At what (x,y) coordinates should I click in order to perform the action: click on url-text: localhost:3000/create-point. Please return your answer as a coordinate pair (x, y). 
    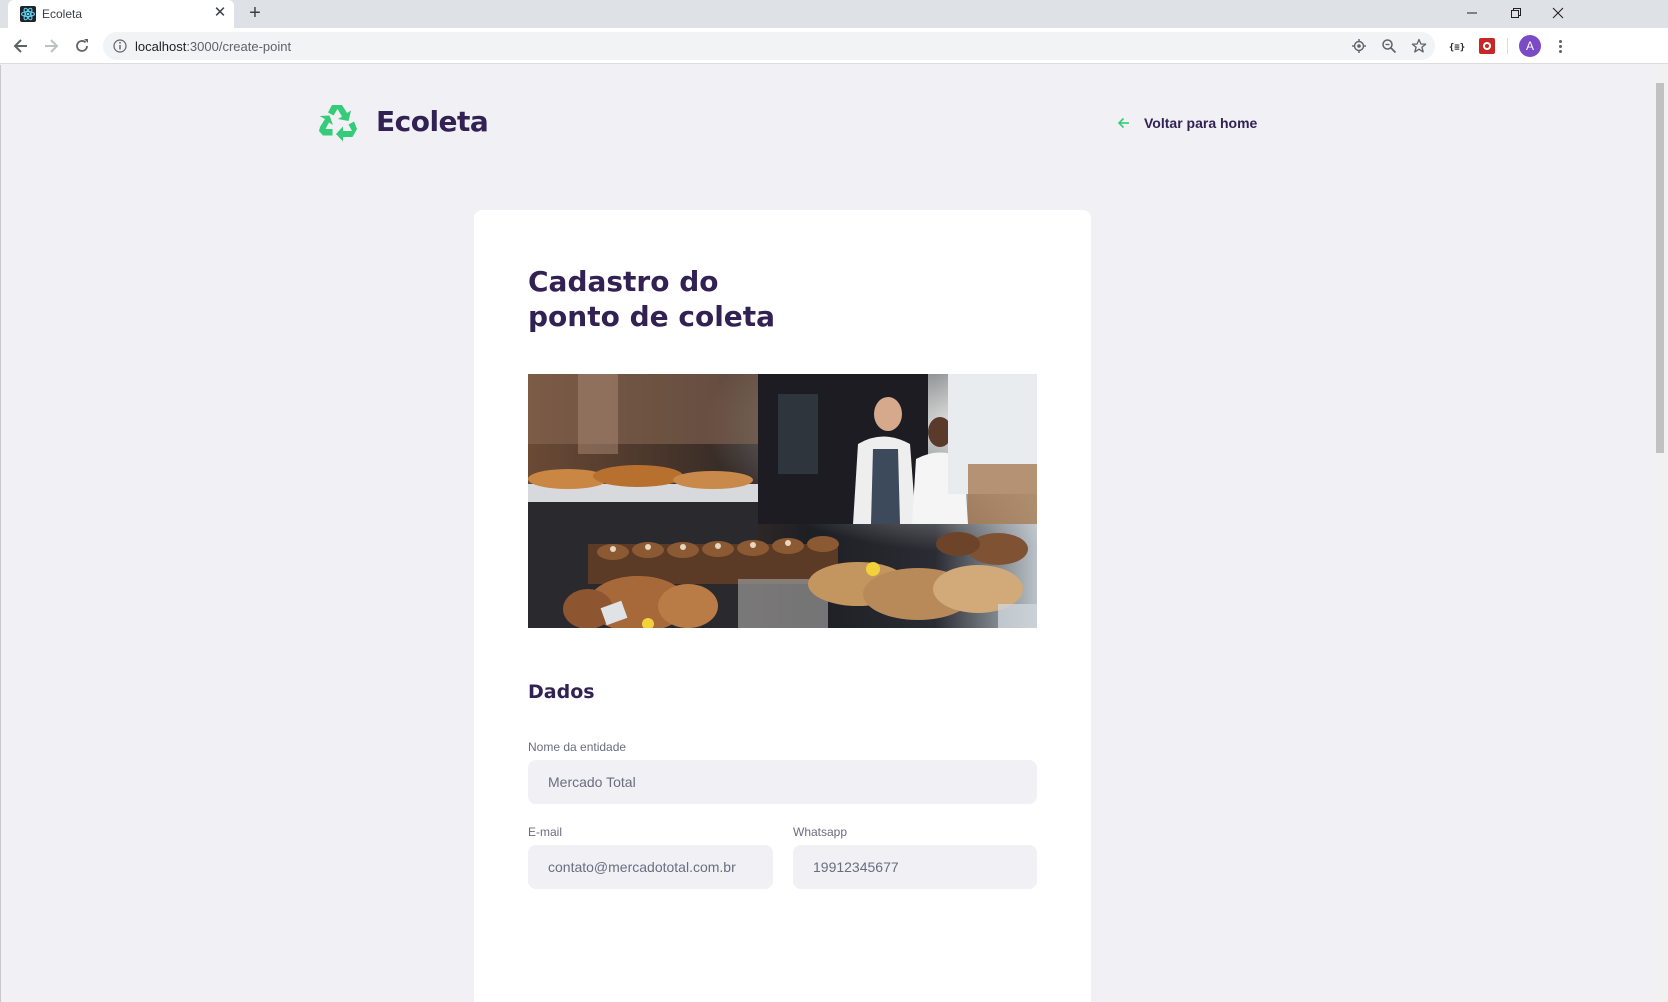
    Looking at the image, I should click on (213, 46).